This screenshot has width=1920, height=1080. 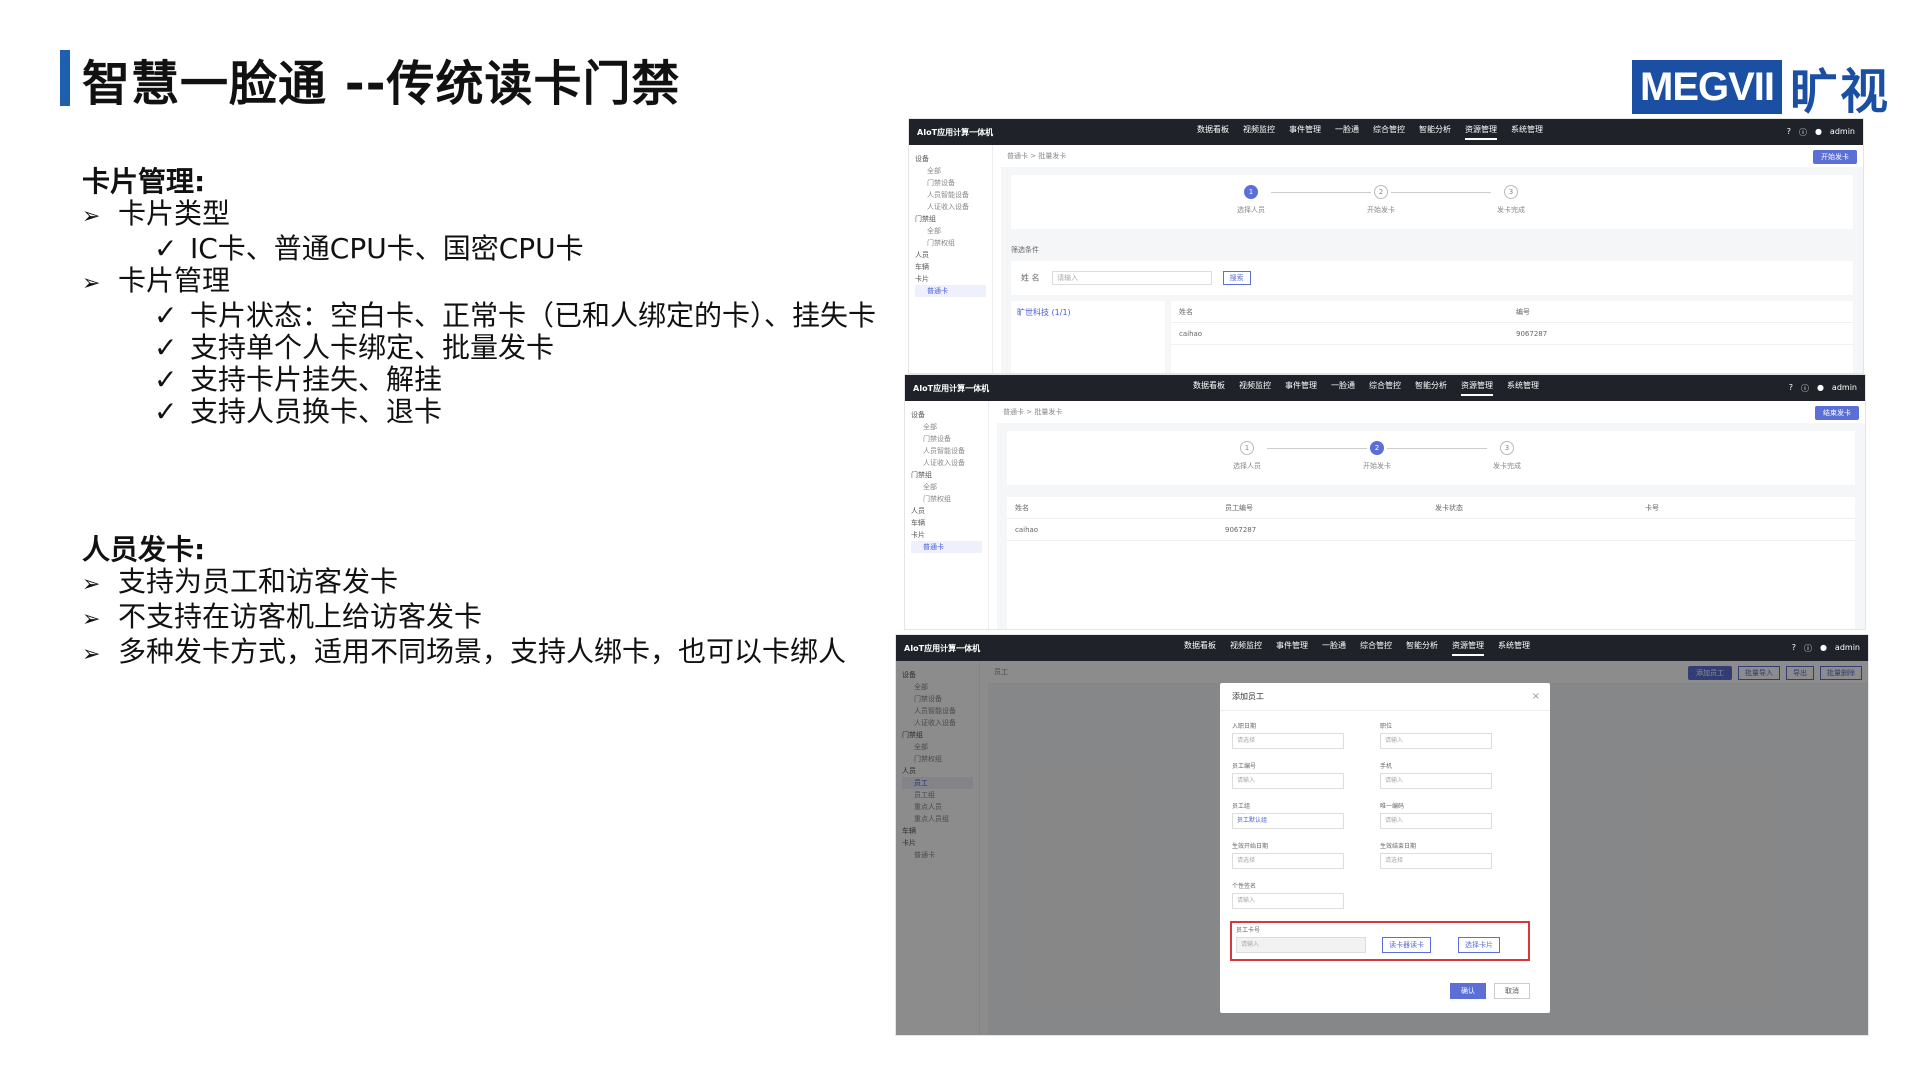 What do you see at coordinates (1244, 726) in the screenshot?
I see `field-label: 入职日期` at bounding box center [1244, 726].